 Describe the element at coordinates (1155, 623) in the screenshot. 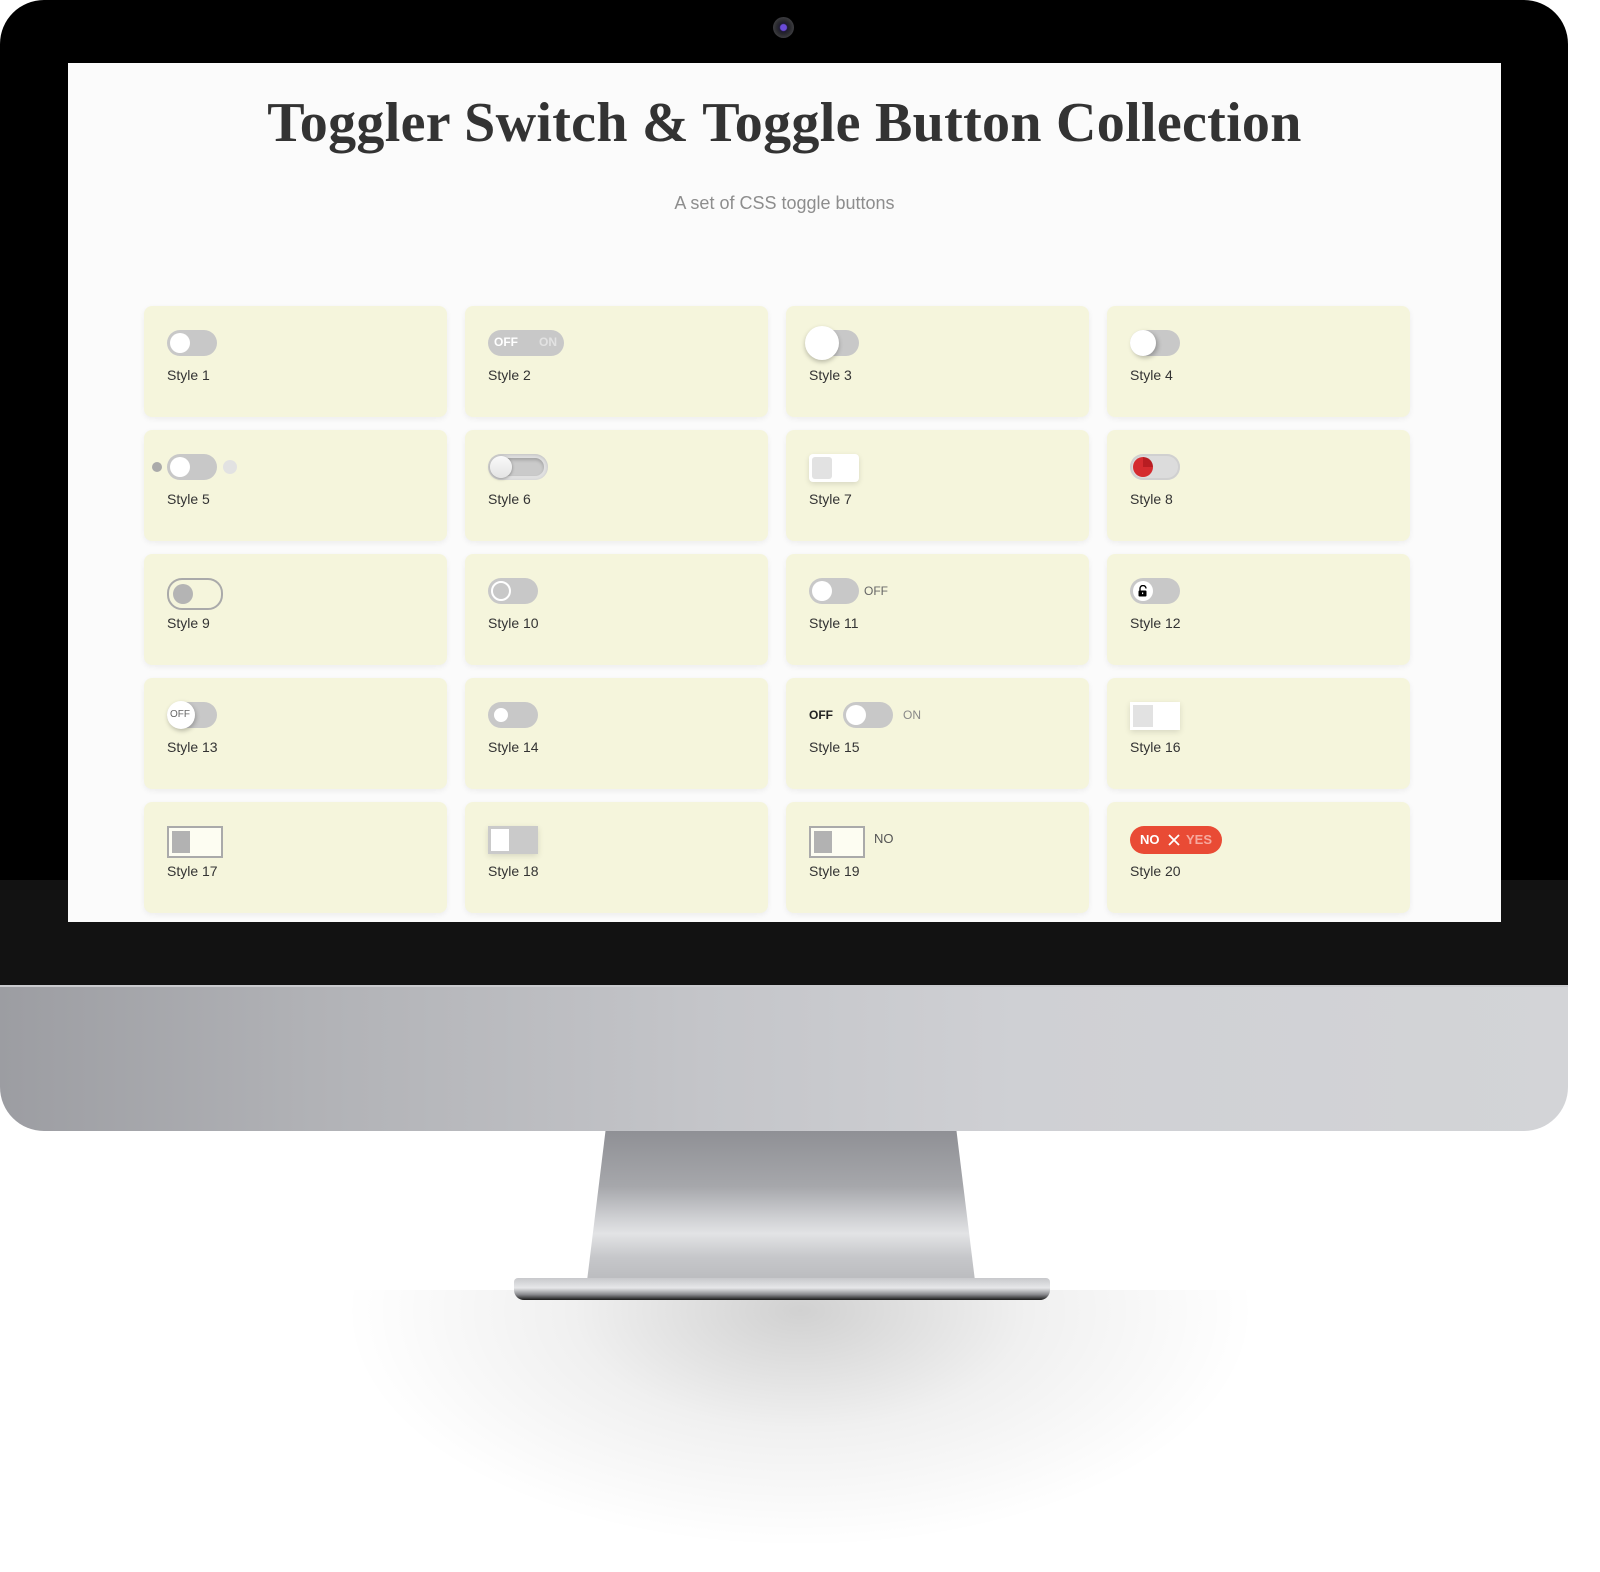

I see `toggle-label: Style 12` at that location.